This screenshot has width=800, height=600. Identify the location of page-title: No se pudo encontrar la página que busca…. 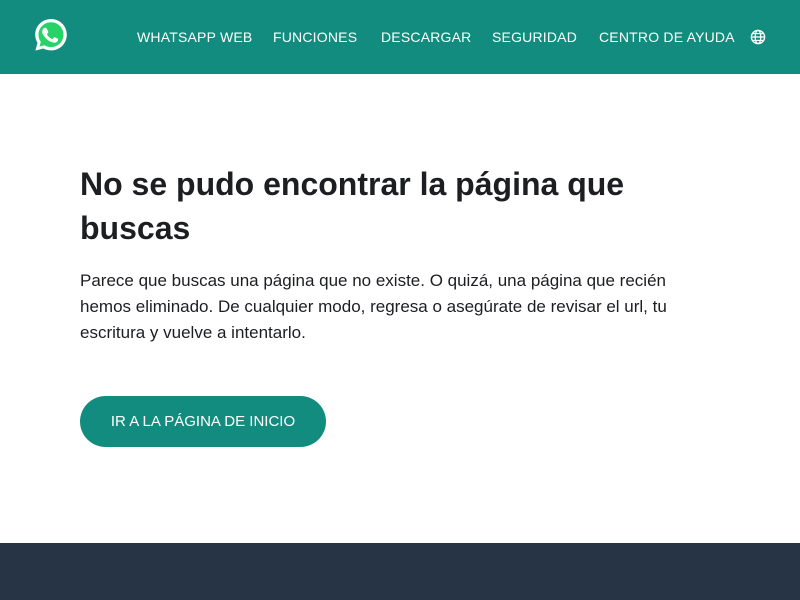
(352, 206).